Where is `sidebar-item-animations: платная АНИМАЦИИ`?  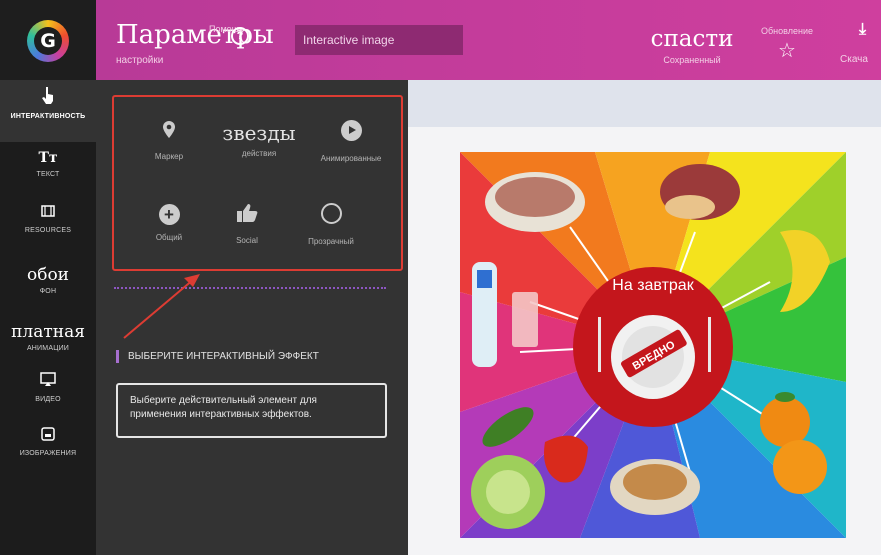
sidebar-item-animations: платная АНИМАЦИИ is located at coordinates (48, 342).